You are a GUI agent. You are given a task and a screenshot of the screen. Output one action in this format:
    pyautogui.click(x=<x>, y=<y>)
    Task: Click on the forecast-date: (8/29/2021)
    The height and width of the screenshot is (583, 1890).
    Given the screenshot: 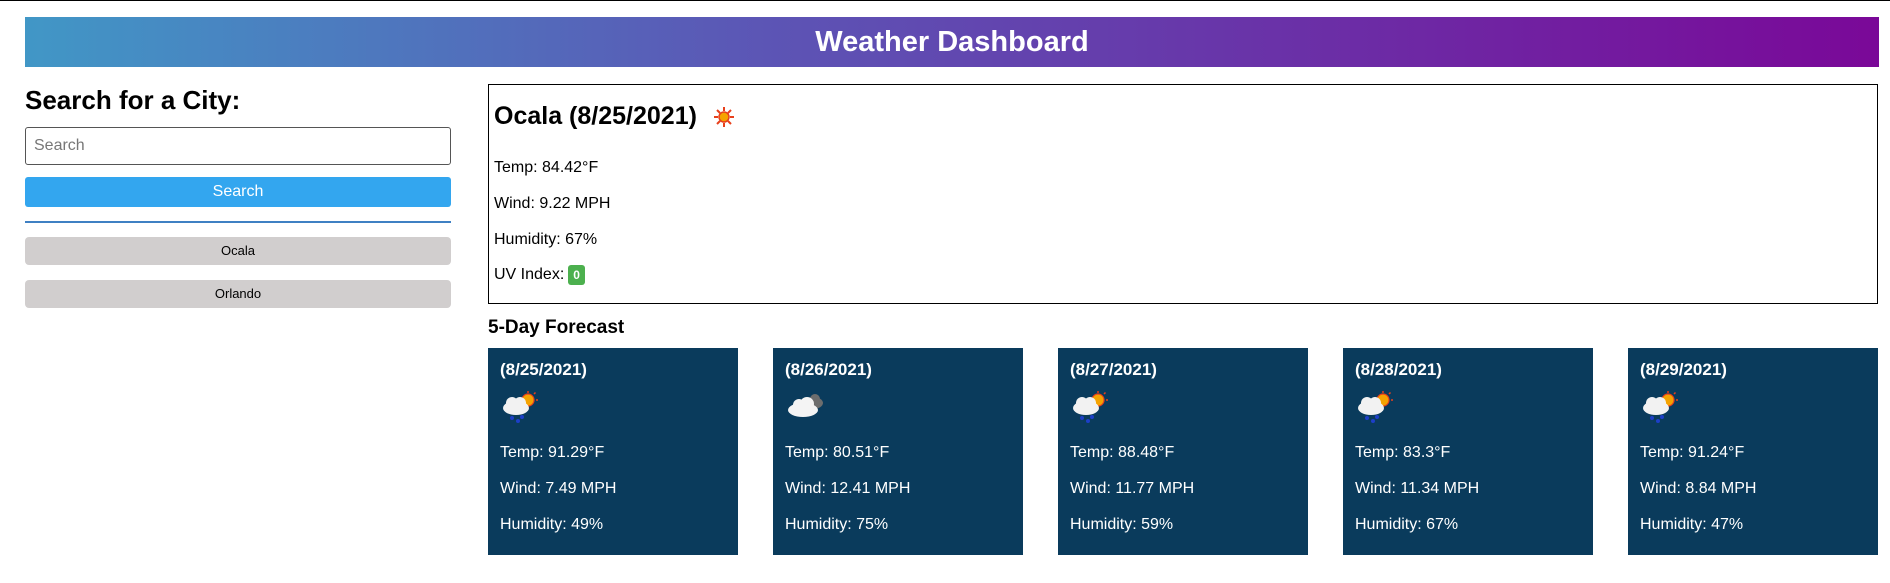 What is the action you would take?
    pyautogui.click(x=1683, y=369)
    